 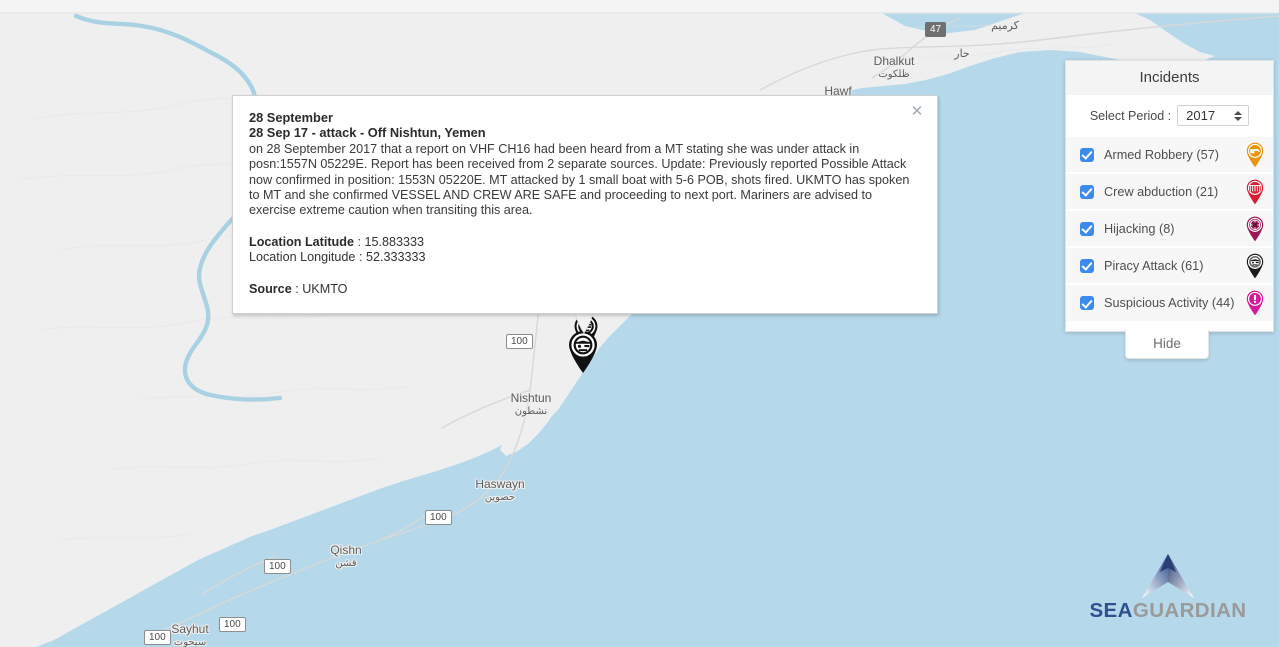 What do you see at coordinates (1255, 155) in the screenshot?
I see `armed-robbery-pin-icon` at bounding box center [1255, 155].